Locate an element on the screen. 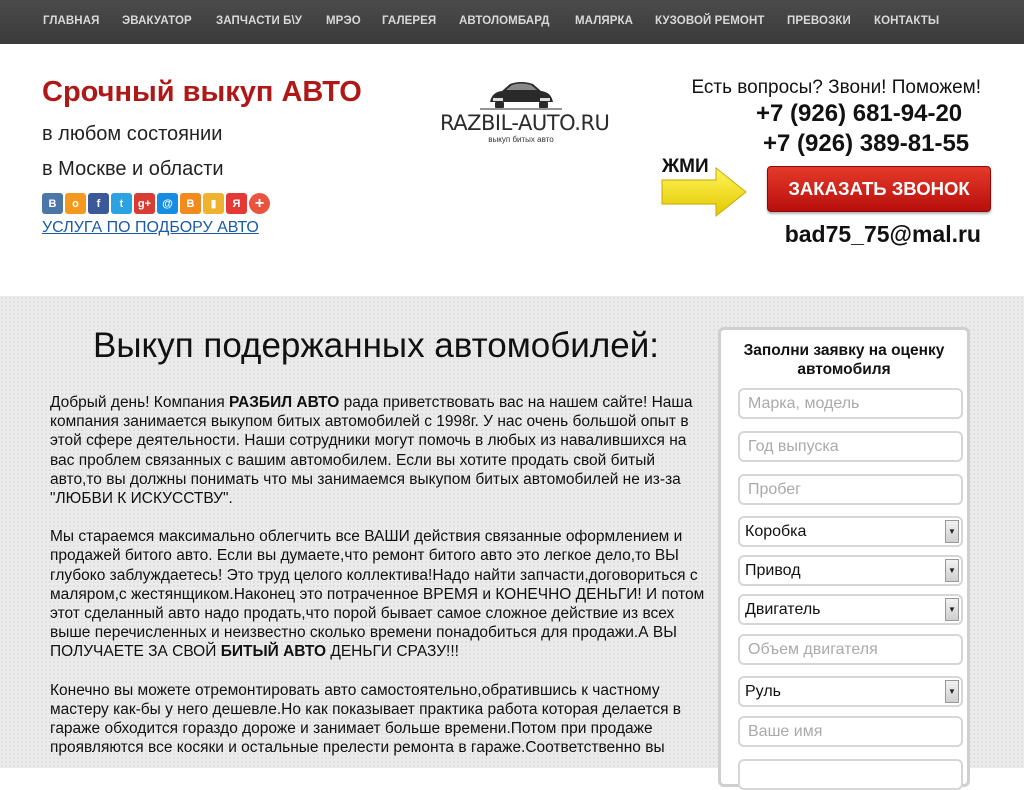  twitter-icon: t is located at coordinates (121, 203).